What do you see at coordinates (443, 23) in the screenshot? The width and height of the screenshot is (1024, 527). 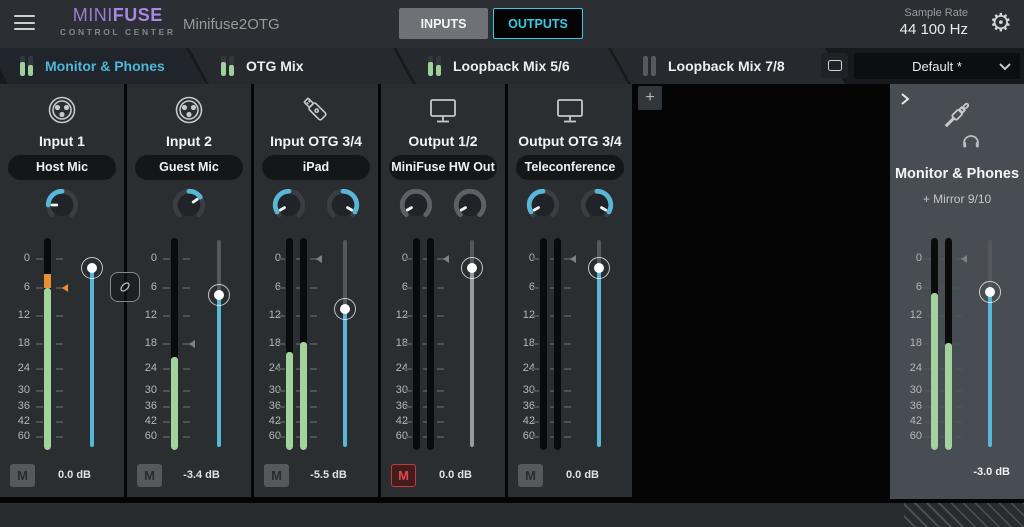 I see `inputs-tab-button: INPUTS` at bounding box center [443, 23].